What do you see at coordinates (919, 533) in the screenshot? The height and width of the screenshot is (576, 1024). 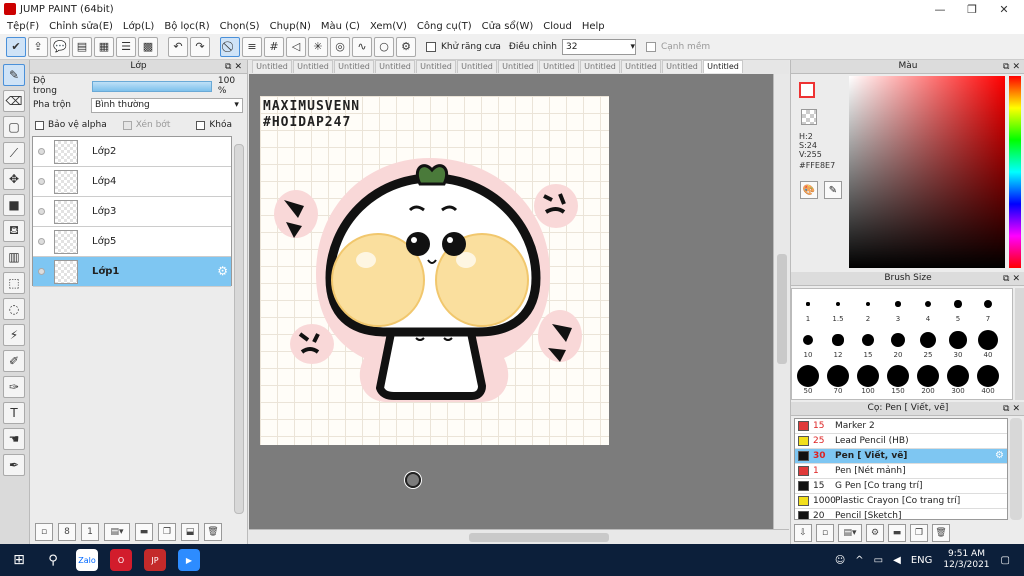 I see `duplicate-preset-icon: ❐` at bounding box center [919, 533].